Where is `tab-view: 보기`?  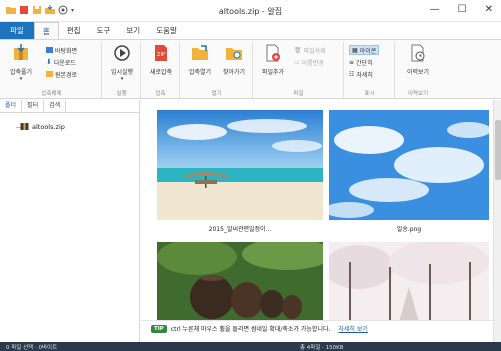 tab-view: 보기 is located at coordinates (133, 30).